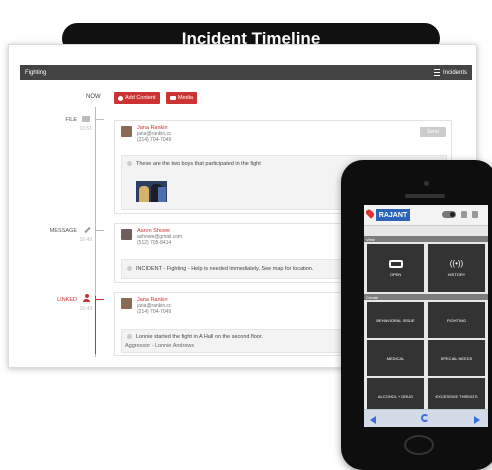  What do you see at coordinates (456, 274) in the screenshot?
I see `tile-history-label: HISTORY` at bounding box center [456, 274].